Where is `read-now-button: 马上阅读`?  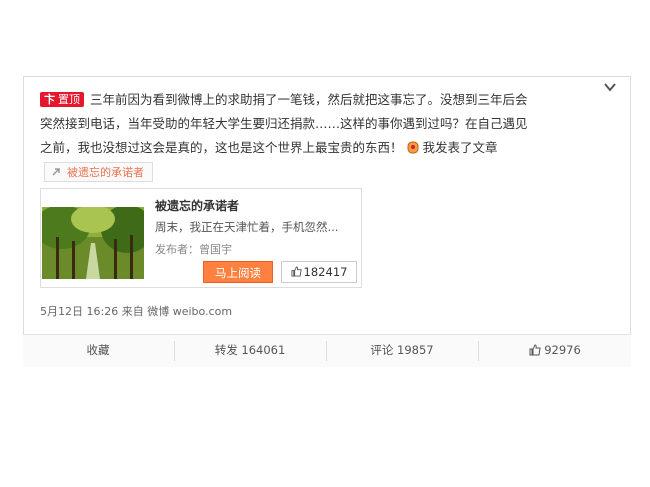 read-now-button: 马上阅读 is located at coordinates (238, 272).